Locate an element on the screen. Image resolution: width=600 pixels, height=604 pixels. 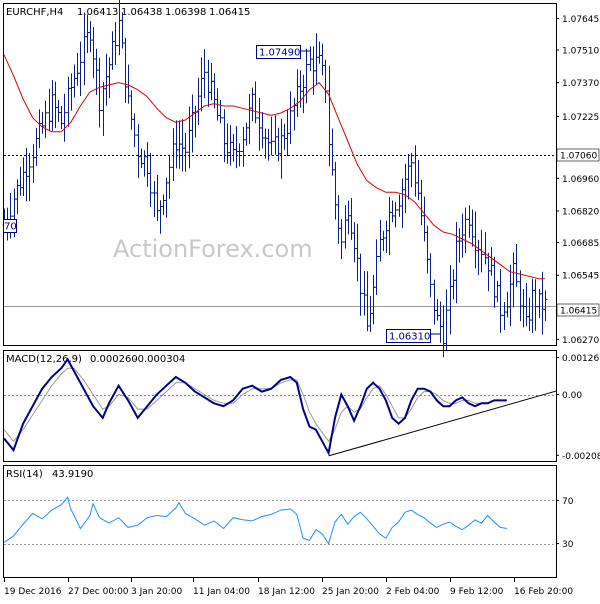
annotation-low-label: 1.06310 is located at coordinates (409, 337).